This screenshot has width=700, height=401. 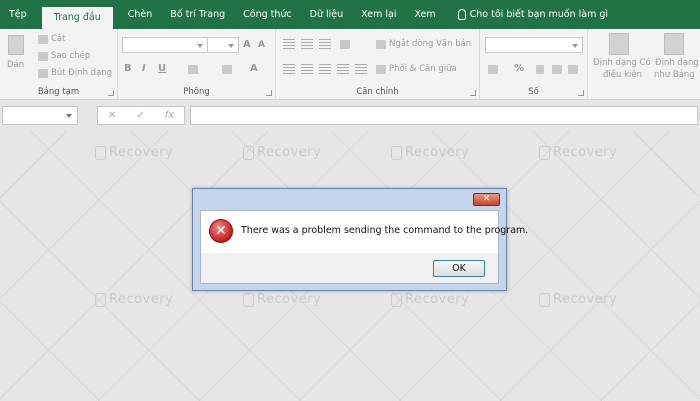 What do you see at coordinates (674, 75) in the screenshot?
I see `format-as-table-l2: như Bảng` at bounding box center [674, 75].